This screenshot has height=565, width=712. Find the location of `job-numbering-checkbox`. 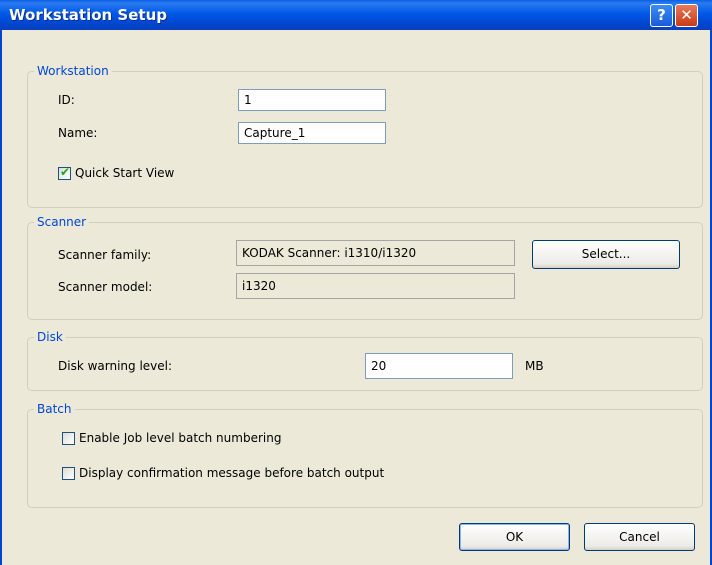

job-numbering-checkbox is located at coordinates (68, 438).